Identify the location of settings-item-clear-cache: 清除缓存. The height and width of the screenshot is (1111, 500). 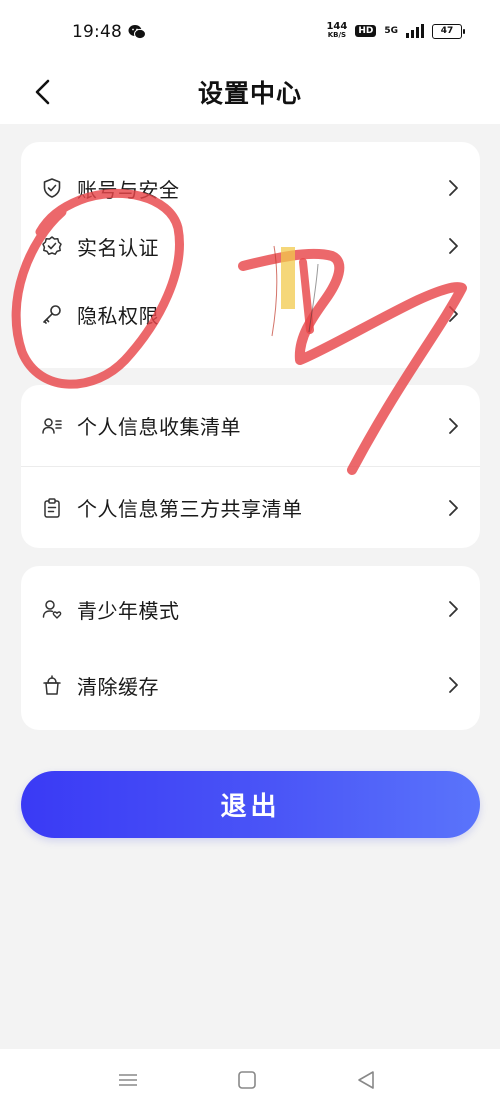
(250, 685).